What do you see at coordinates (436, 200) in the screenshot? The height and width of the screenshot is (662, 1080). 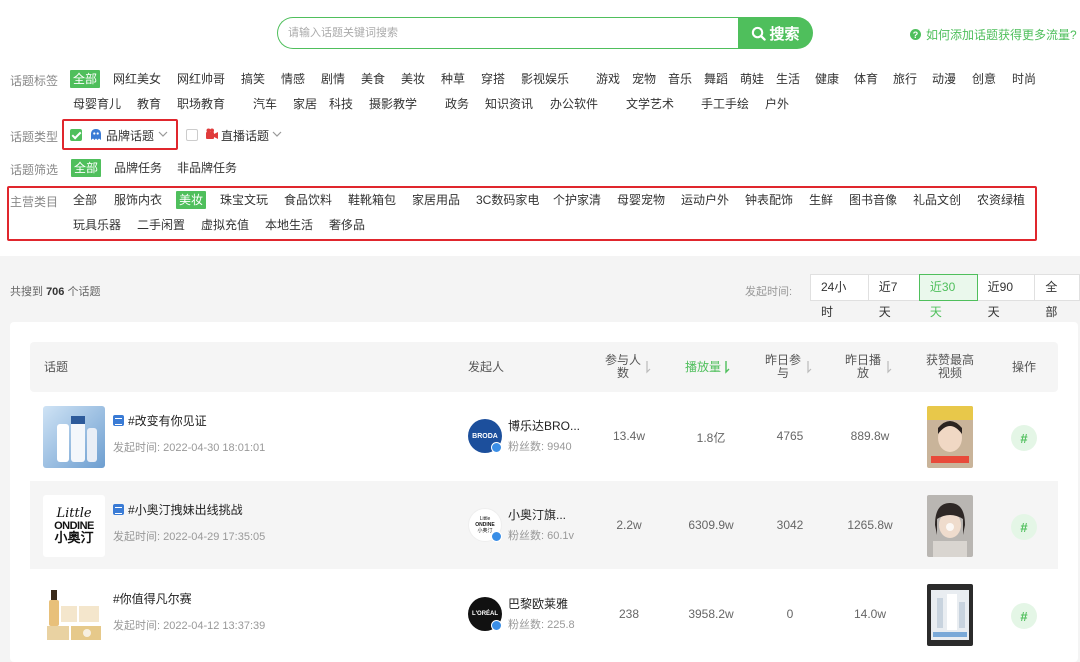 I see `category-chip-6: 家居用品` at bounding box center [436, 200].